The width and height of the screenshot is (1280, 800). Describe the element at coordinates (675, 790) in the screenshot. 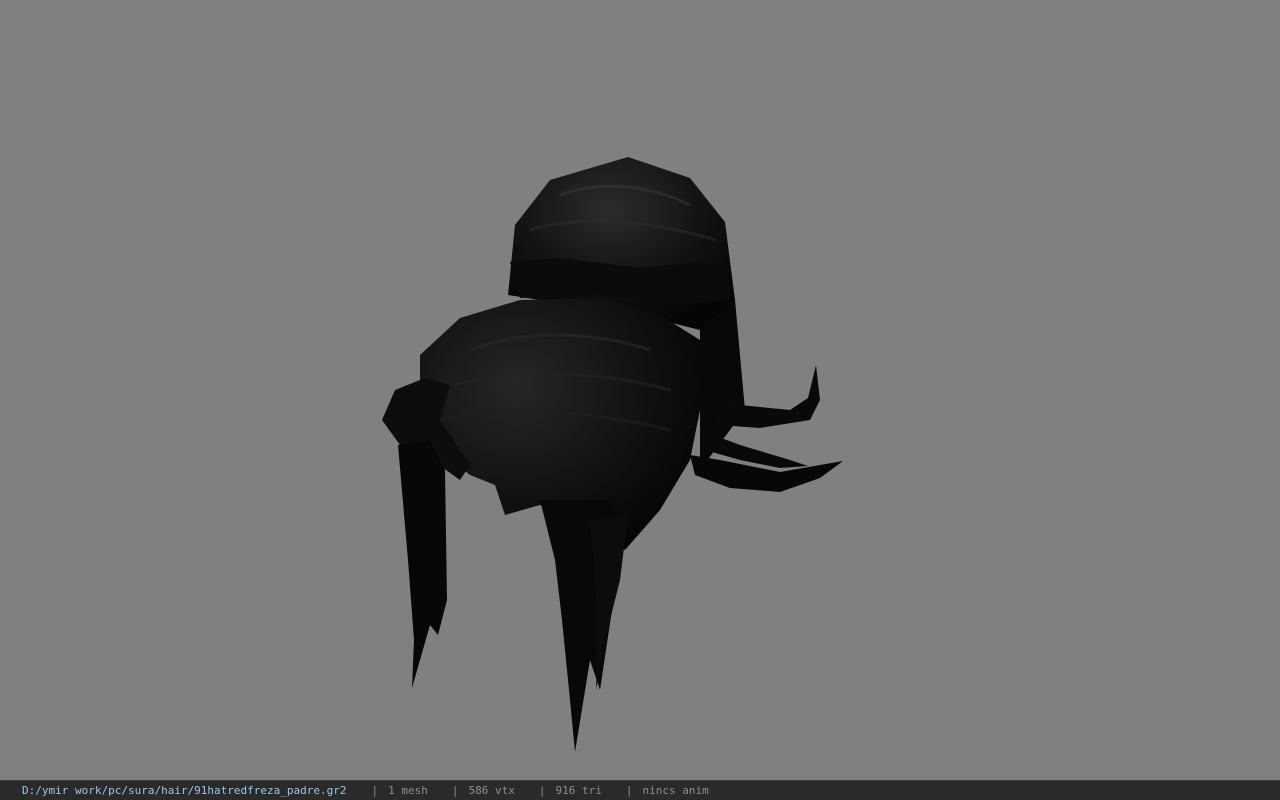

I see `animation-status: nincs anim` at that location.